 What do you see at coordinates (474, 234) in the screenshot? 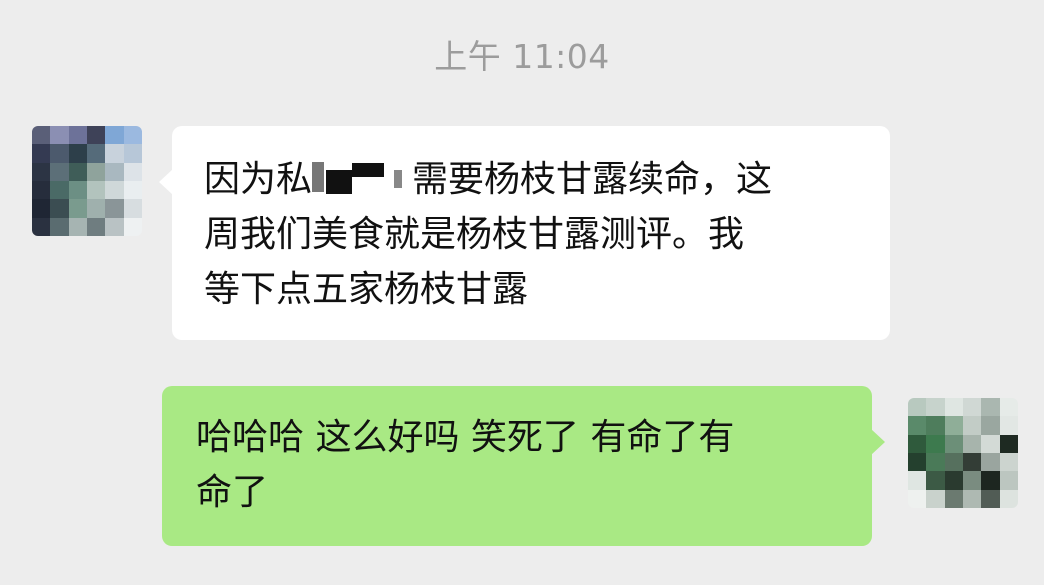
I see `incoming-message-line-2: 周我们美食就是杨枝甘露测评。我` at bounding box center [474, 234].